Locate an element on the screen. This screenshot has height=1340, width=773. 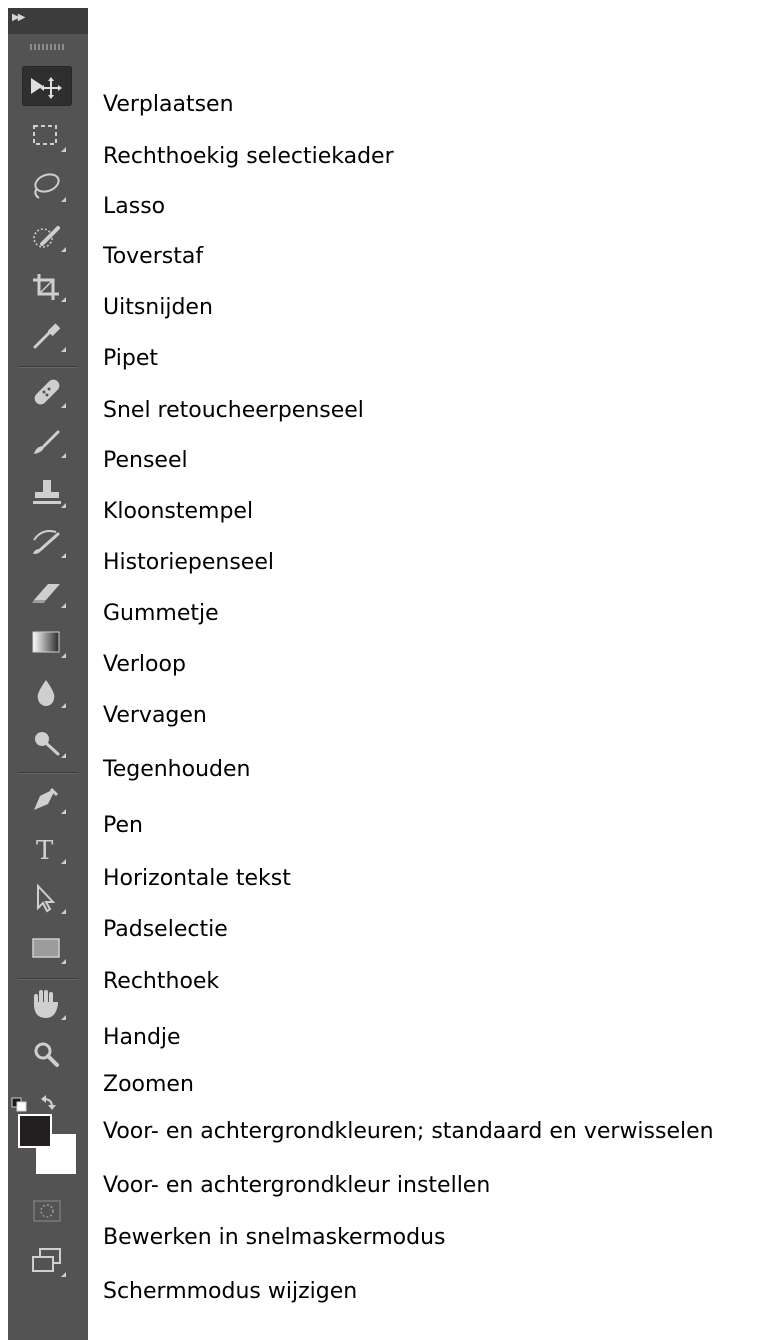
zoom-icon is located at coordinates (46, 1054).